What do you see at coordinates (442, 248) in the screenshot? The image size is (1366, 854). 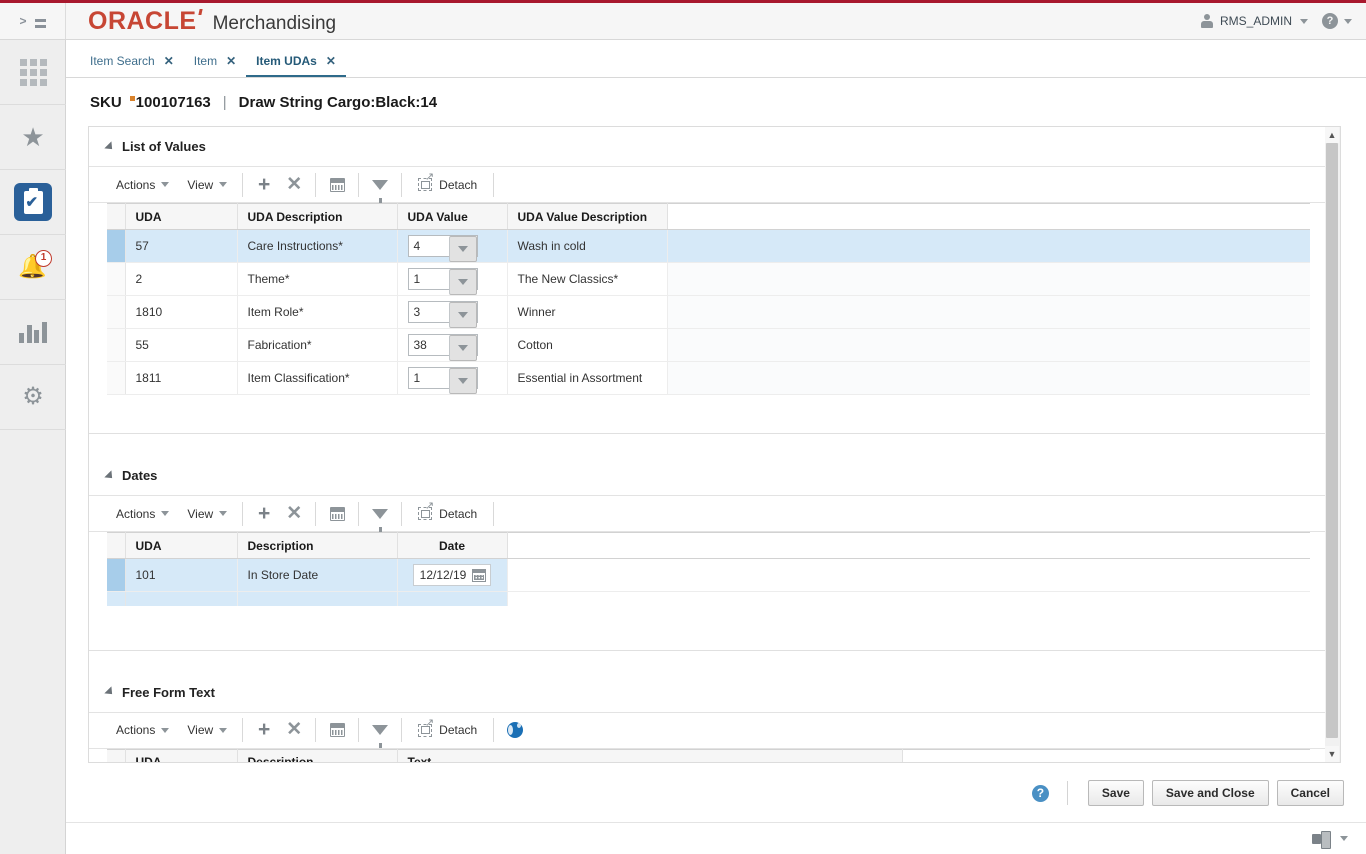 I see `uda-value-dropdown: 4` at bounding box center [442, 248].